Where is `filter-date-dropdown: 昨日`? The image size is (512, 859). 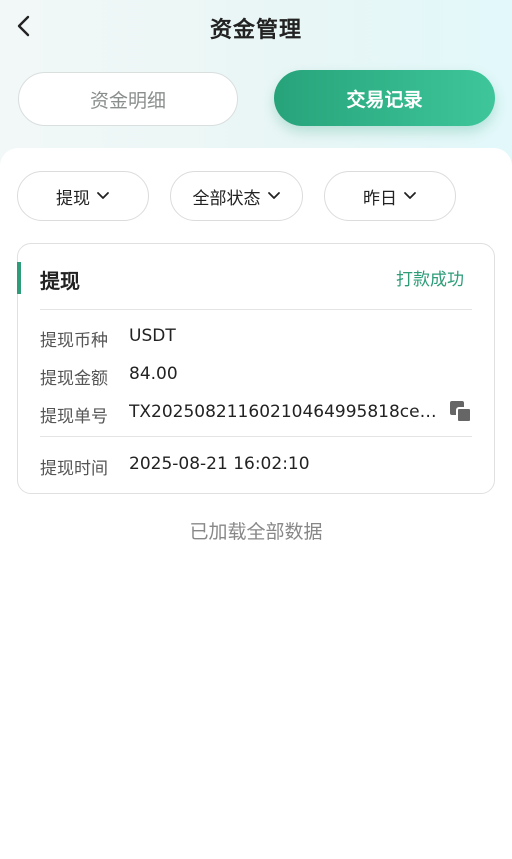
filter-date-dropdown: 昨日 is located at coordinates (390, 196).